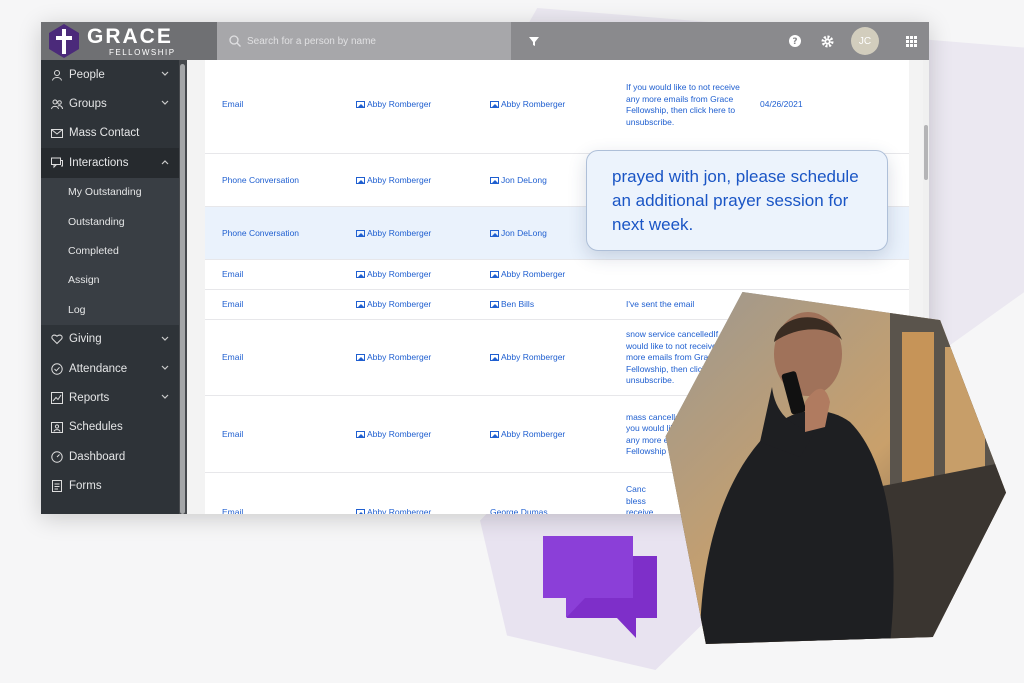 The image size is (1024, 683). Describe the element at coordinates (104, 133) in the screenshot. I see `sidebar-item-label: Mass Contact` at that location.